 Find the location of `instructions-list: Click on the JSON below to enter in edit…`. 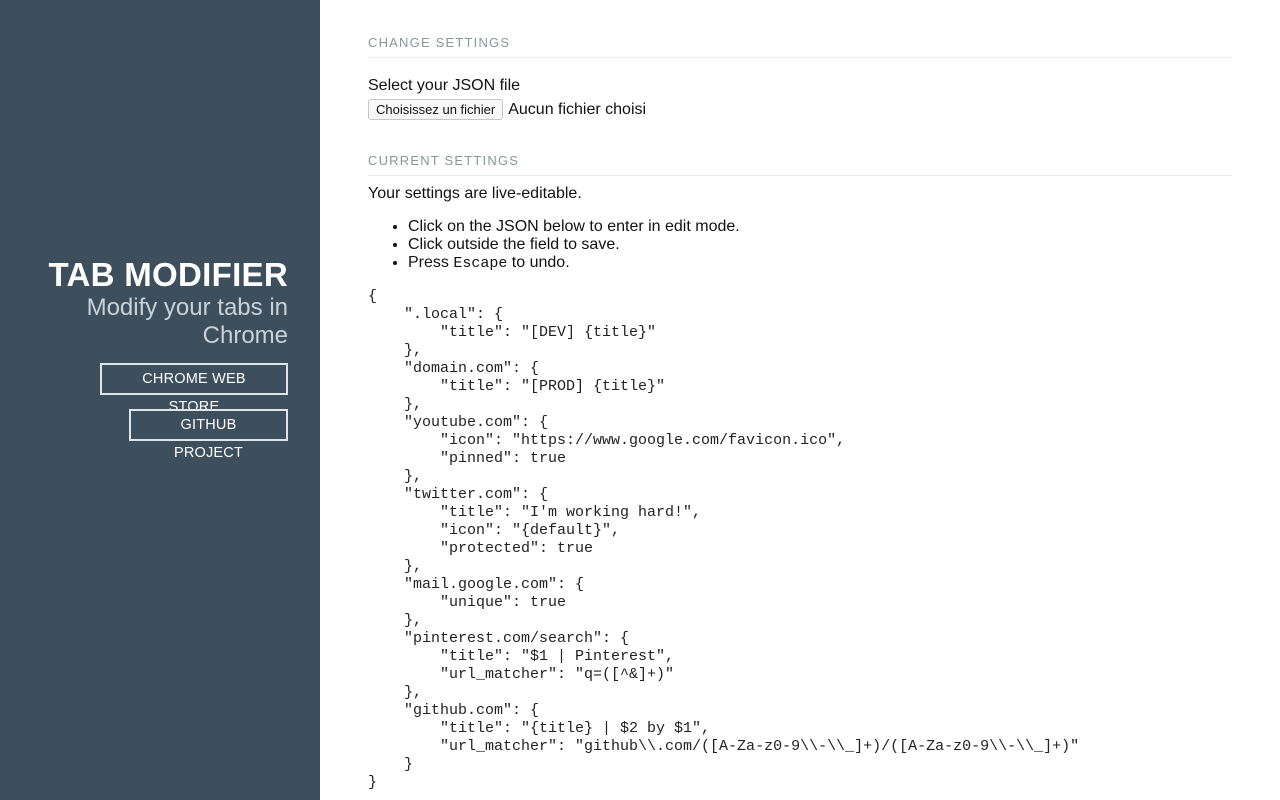

instructions-list: Click on the JSON below to enter in edit… is located at coordinates (800, 245).